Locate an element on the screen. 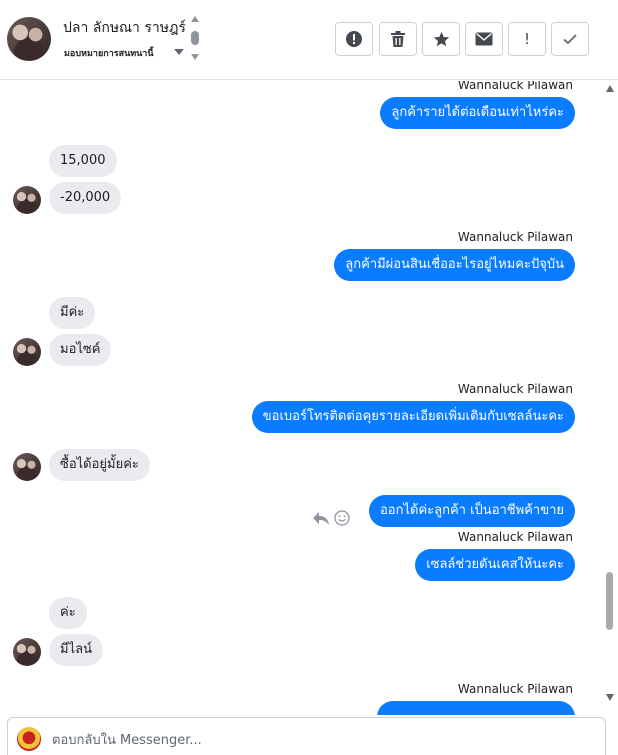 Image resolution: width=618 pixels, height=755 pixels. message-actions is located at coordinates (332, 518).